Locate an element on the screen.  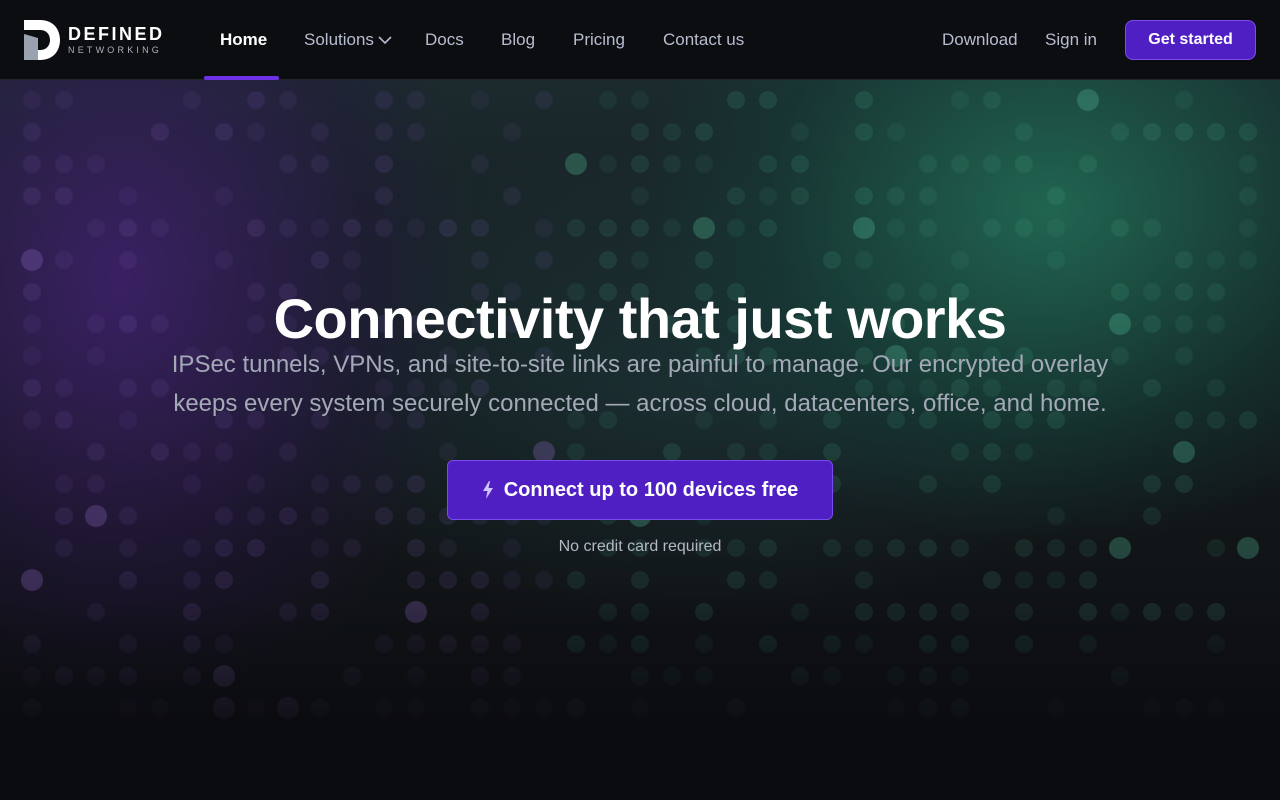
logo-name-bottom: NETWORKING is located at coordinates (115, 50).